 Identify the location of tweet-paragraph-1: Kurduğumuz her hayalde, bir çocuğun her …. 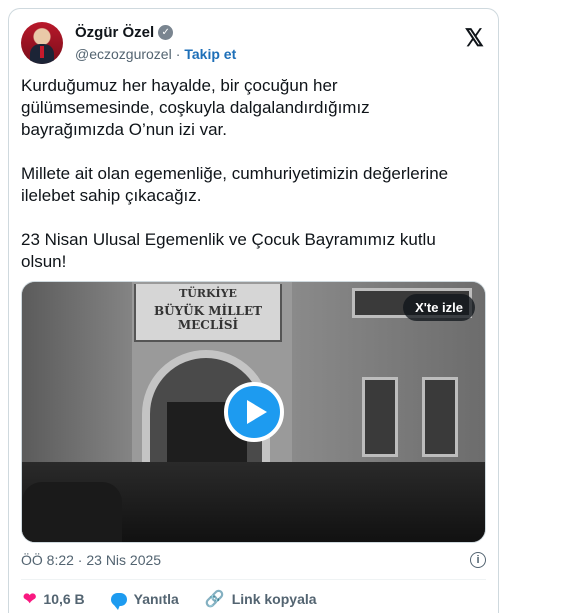
(195, 107).